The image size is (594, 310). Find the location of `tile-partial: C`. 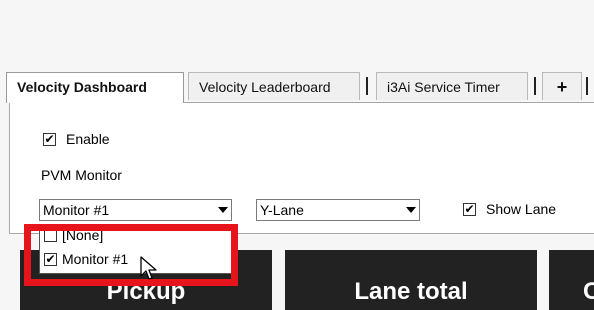

tile-partial: C is located at coordinates (571, 280).